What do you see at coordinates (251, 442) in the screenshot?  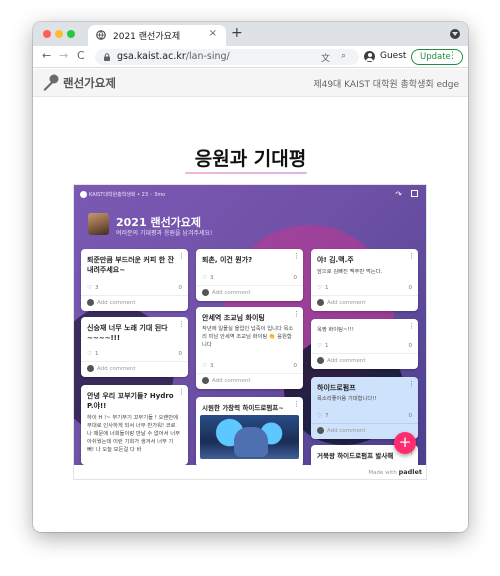 I see `blastoise-figure` at bounding box center [251, 442].